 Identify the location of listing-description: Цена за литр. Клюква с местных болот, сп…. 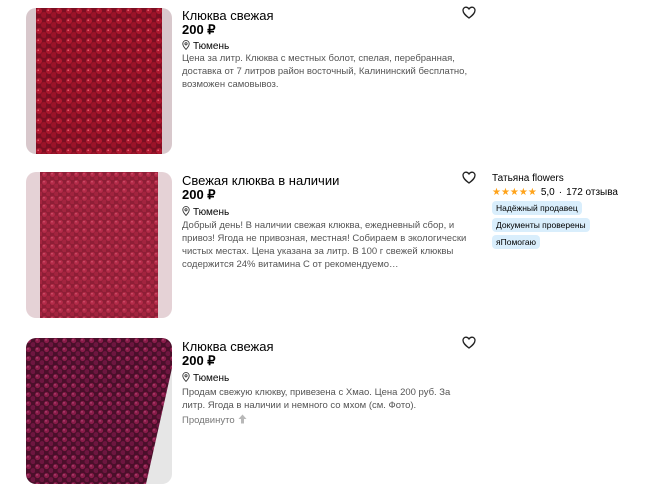
(325, 71).